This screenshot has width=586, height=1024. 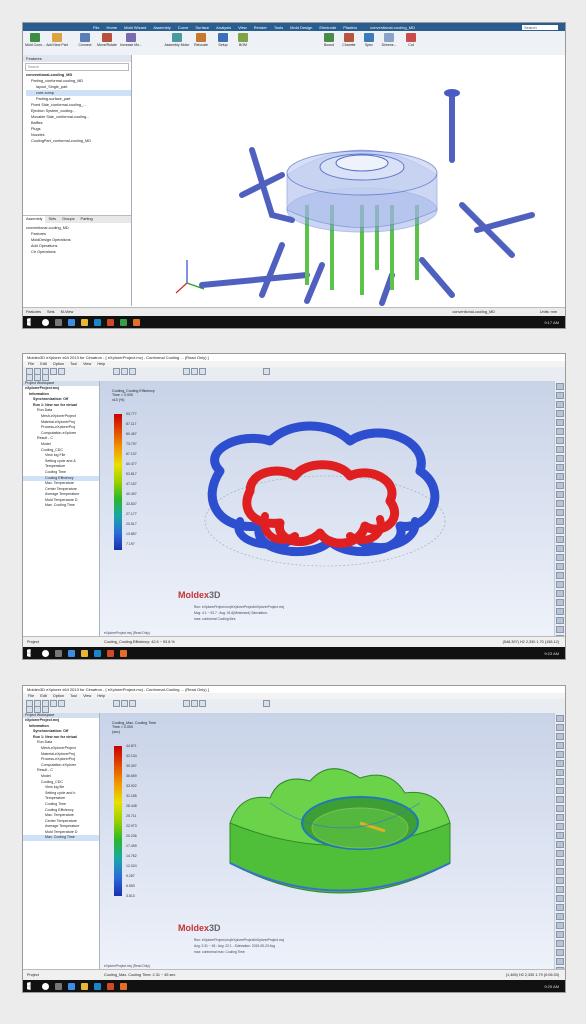 What do you see at coordinates (43, 364) in the screenshot?
I see `menu-edit: Edit` at bounding box center [43, 364].